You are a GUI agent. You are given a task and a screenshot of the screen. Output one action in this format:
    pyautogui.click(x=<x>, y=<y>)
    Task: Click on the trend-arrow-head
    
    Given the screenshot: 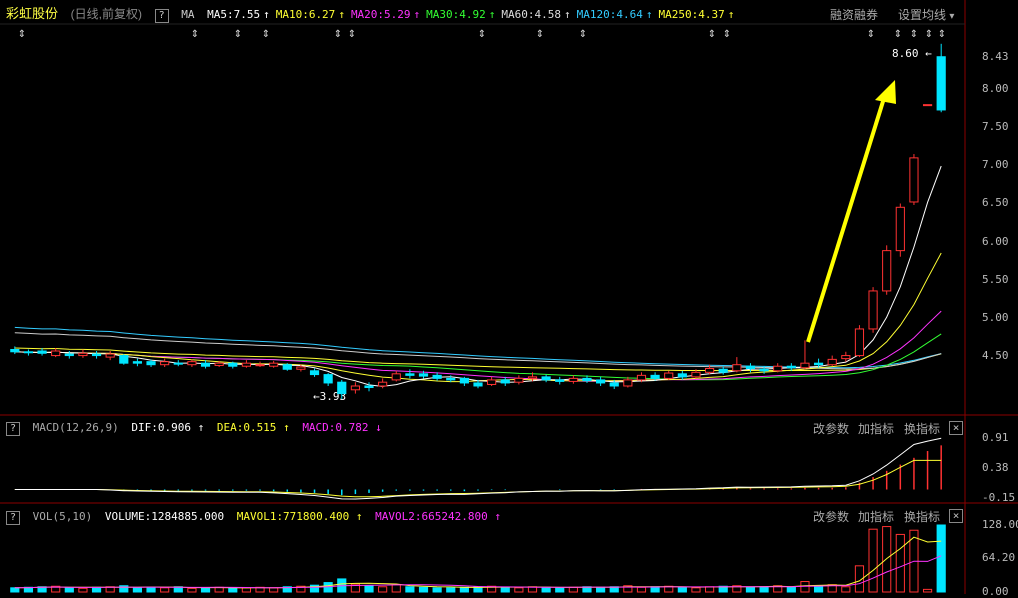 What is the action you would take?
    pyautogui.click(x=885, y=92)
    